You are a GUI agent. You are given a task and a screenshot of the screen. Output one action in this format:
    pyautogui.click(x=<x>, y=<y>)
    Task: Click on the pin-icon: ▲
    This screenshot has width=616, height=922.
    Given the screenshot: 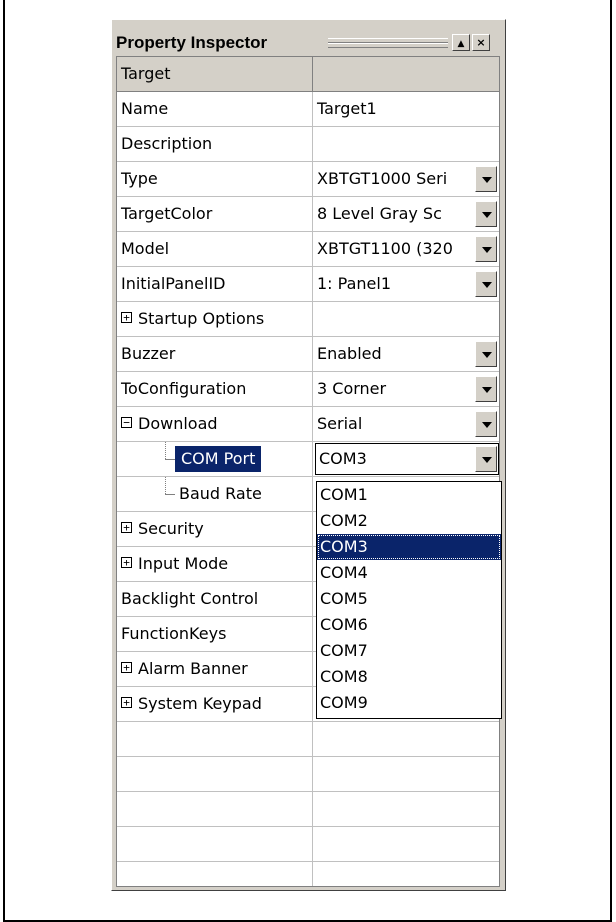 What is the action you would take?
    pyautogui.click(x=461, y=44)
    